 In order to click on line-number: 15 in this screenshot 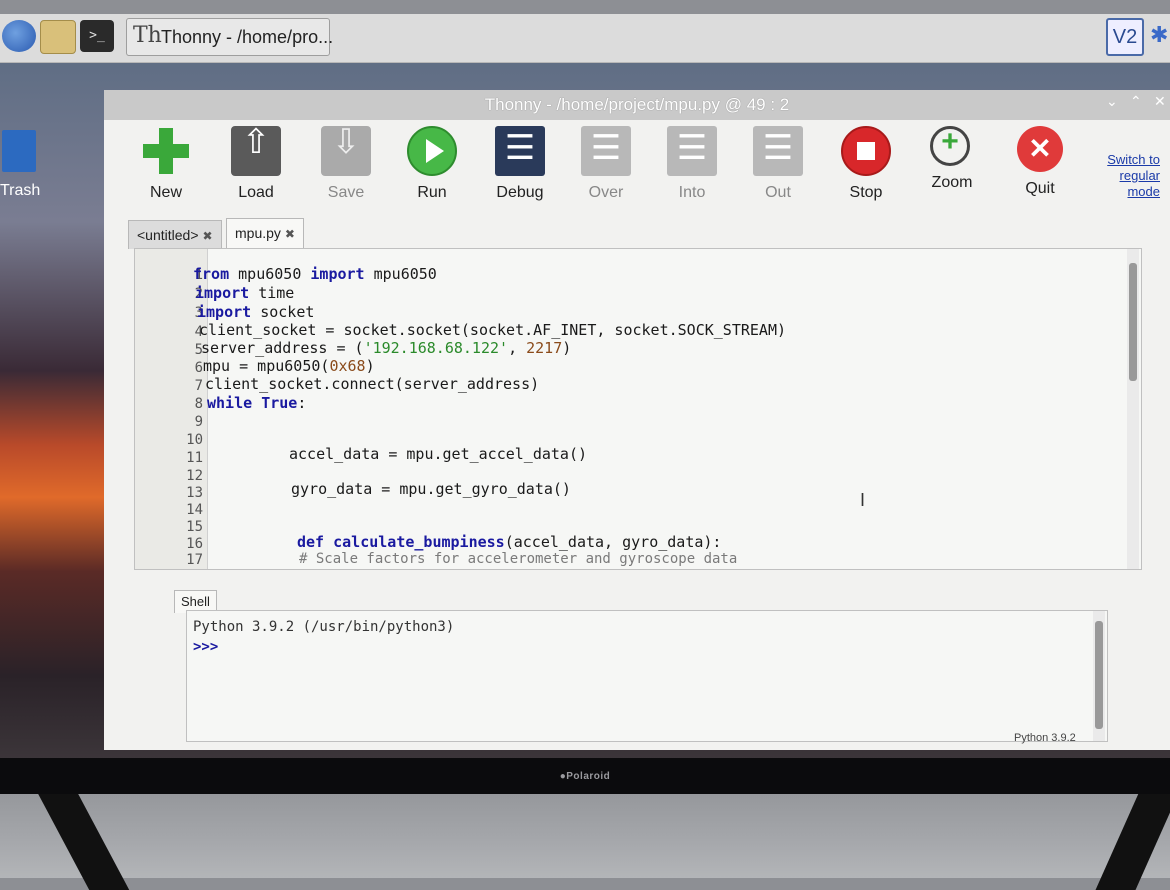, I will do `click(194, 527)`.